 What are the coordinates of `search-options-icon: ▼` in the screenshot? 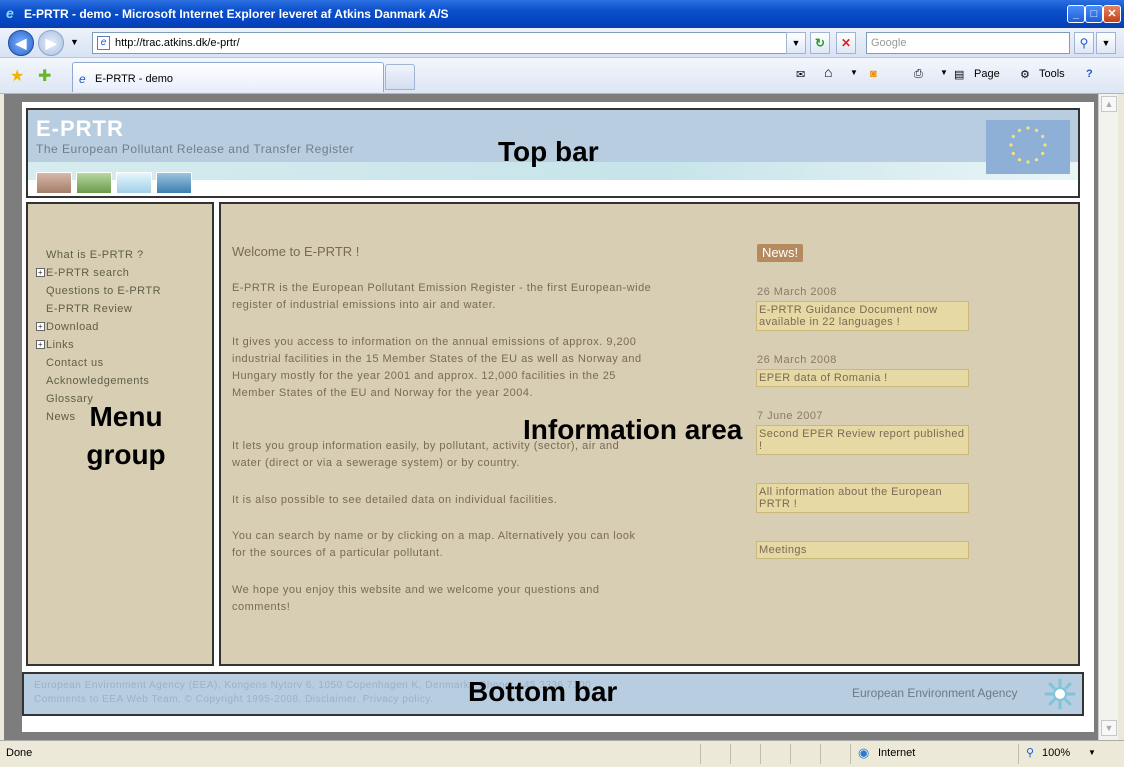 It's located at (1106, 43).